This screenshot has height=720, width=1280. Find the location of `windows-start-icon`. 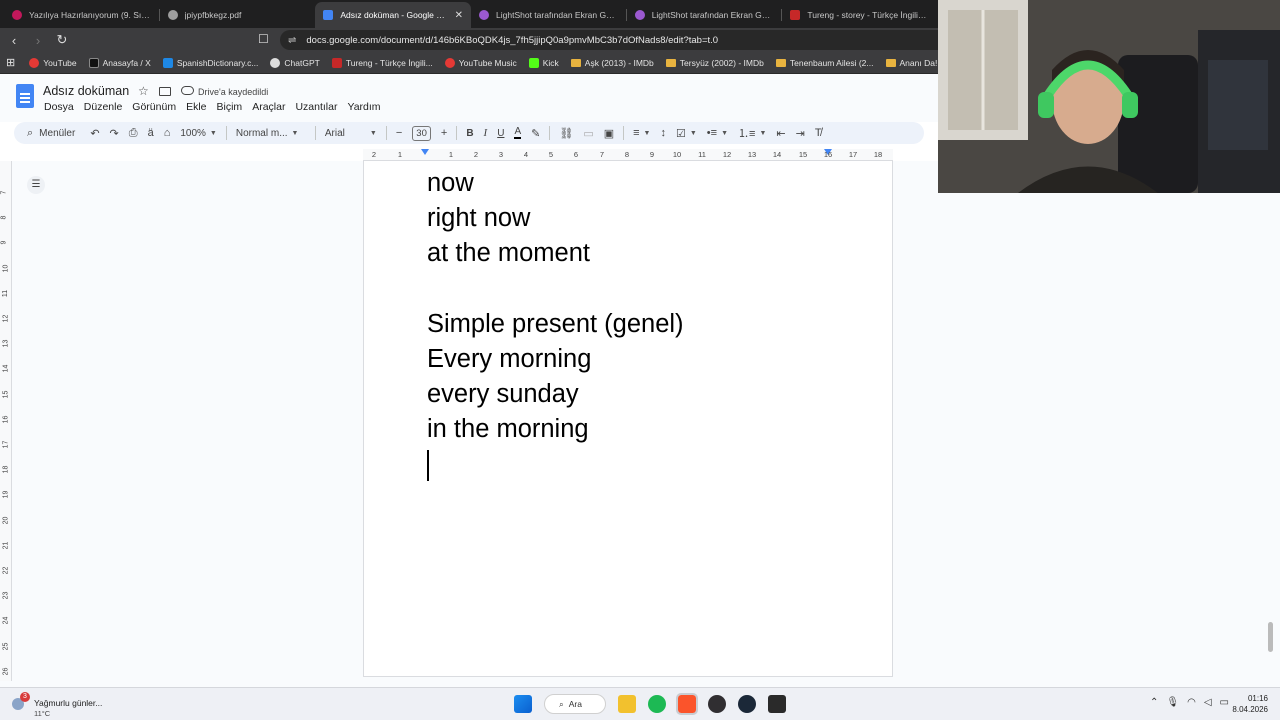

windows-start-icon is located at coordinates (523, 704).